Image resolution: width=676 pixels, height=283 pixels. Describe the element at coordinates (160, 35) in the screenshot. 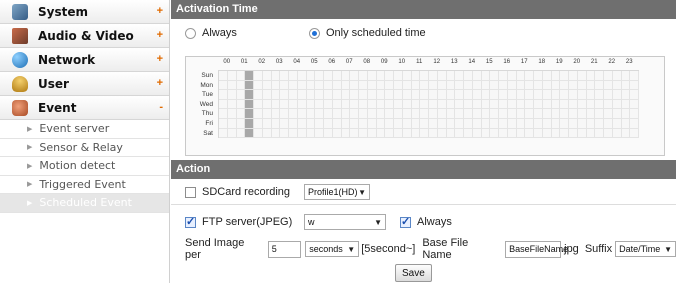

I see `expand-icon: +` at that location.